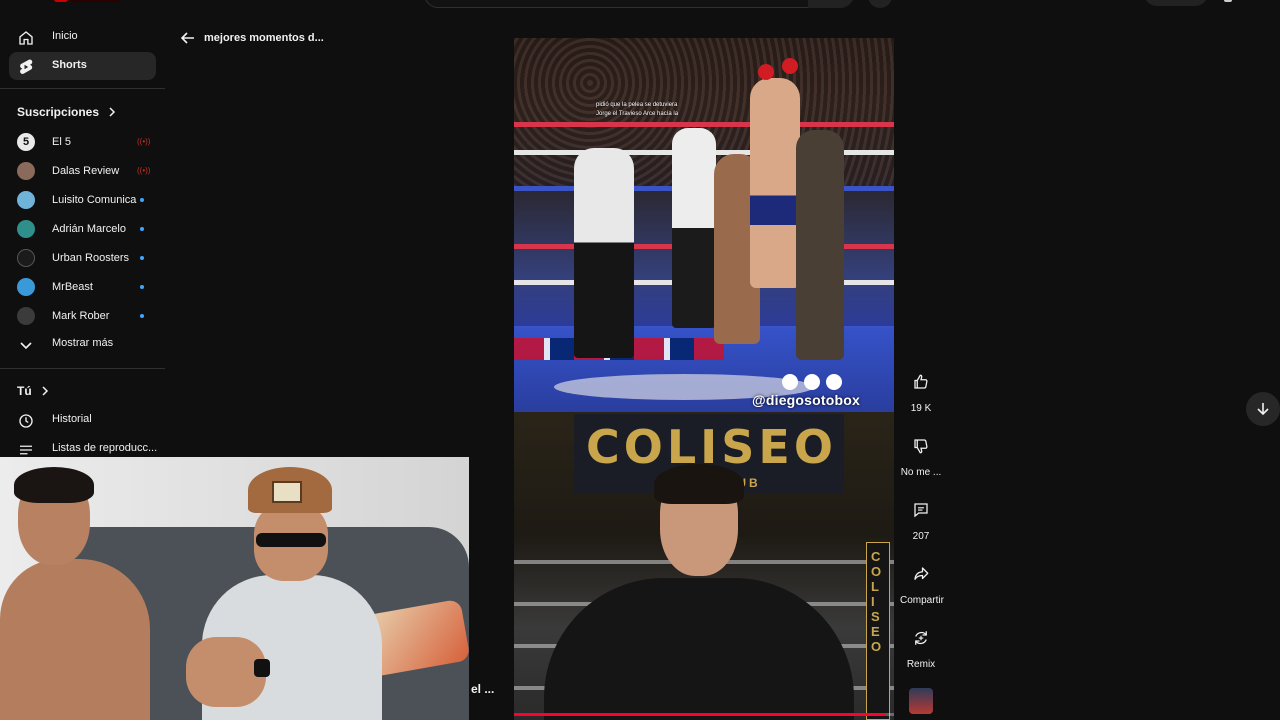  Describe the element at coordinates (699, 484) in the screenshot. I see `presenter-hair` at that location.